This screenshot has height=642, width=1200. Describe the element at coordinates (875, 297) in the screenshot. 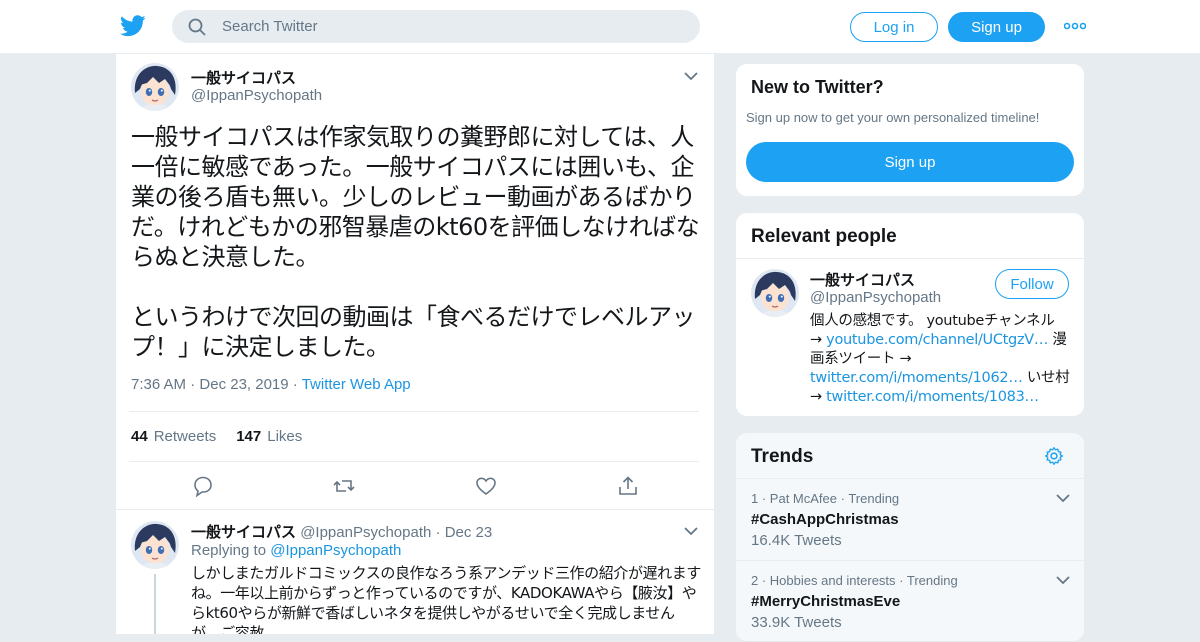

I see `person-handle: @IppanPsychopath` at that location.